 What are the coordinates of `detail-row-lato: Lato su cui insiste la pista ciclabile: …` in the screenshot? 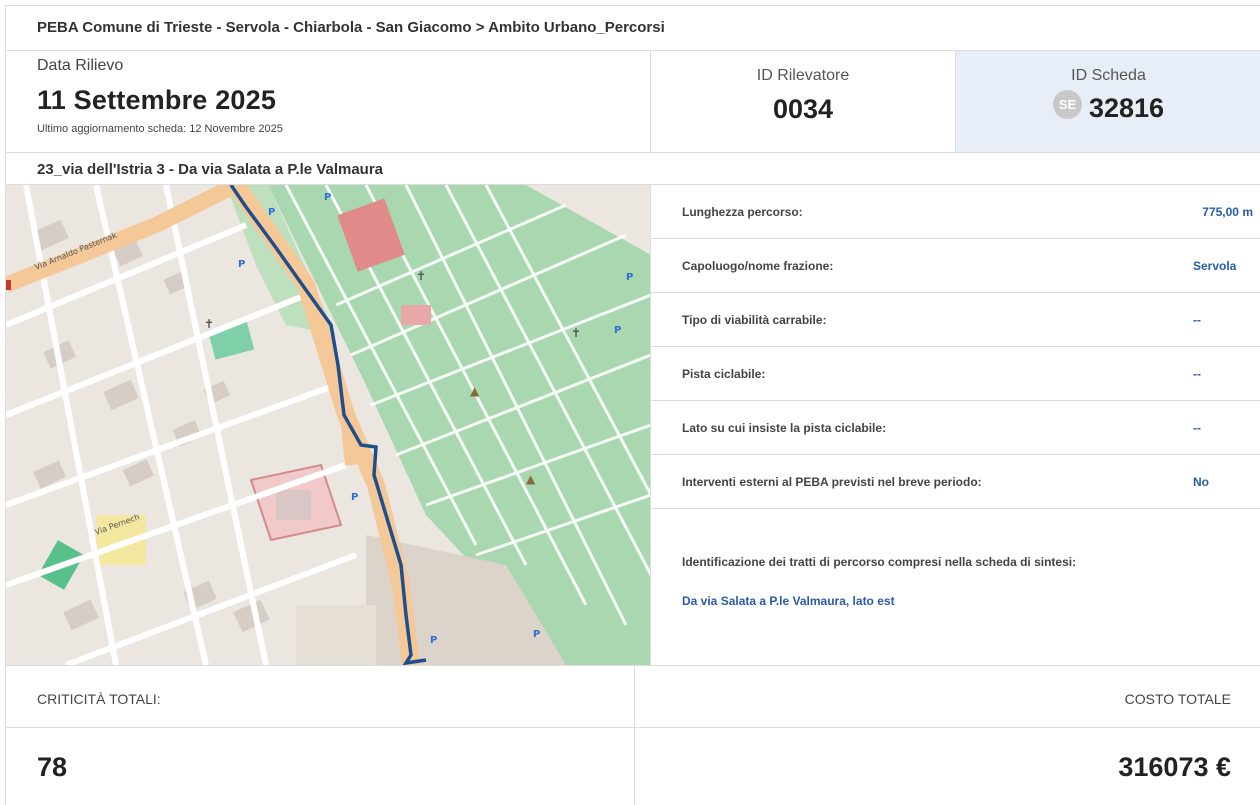 It's located at (955, 428).